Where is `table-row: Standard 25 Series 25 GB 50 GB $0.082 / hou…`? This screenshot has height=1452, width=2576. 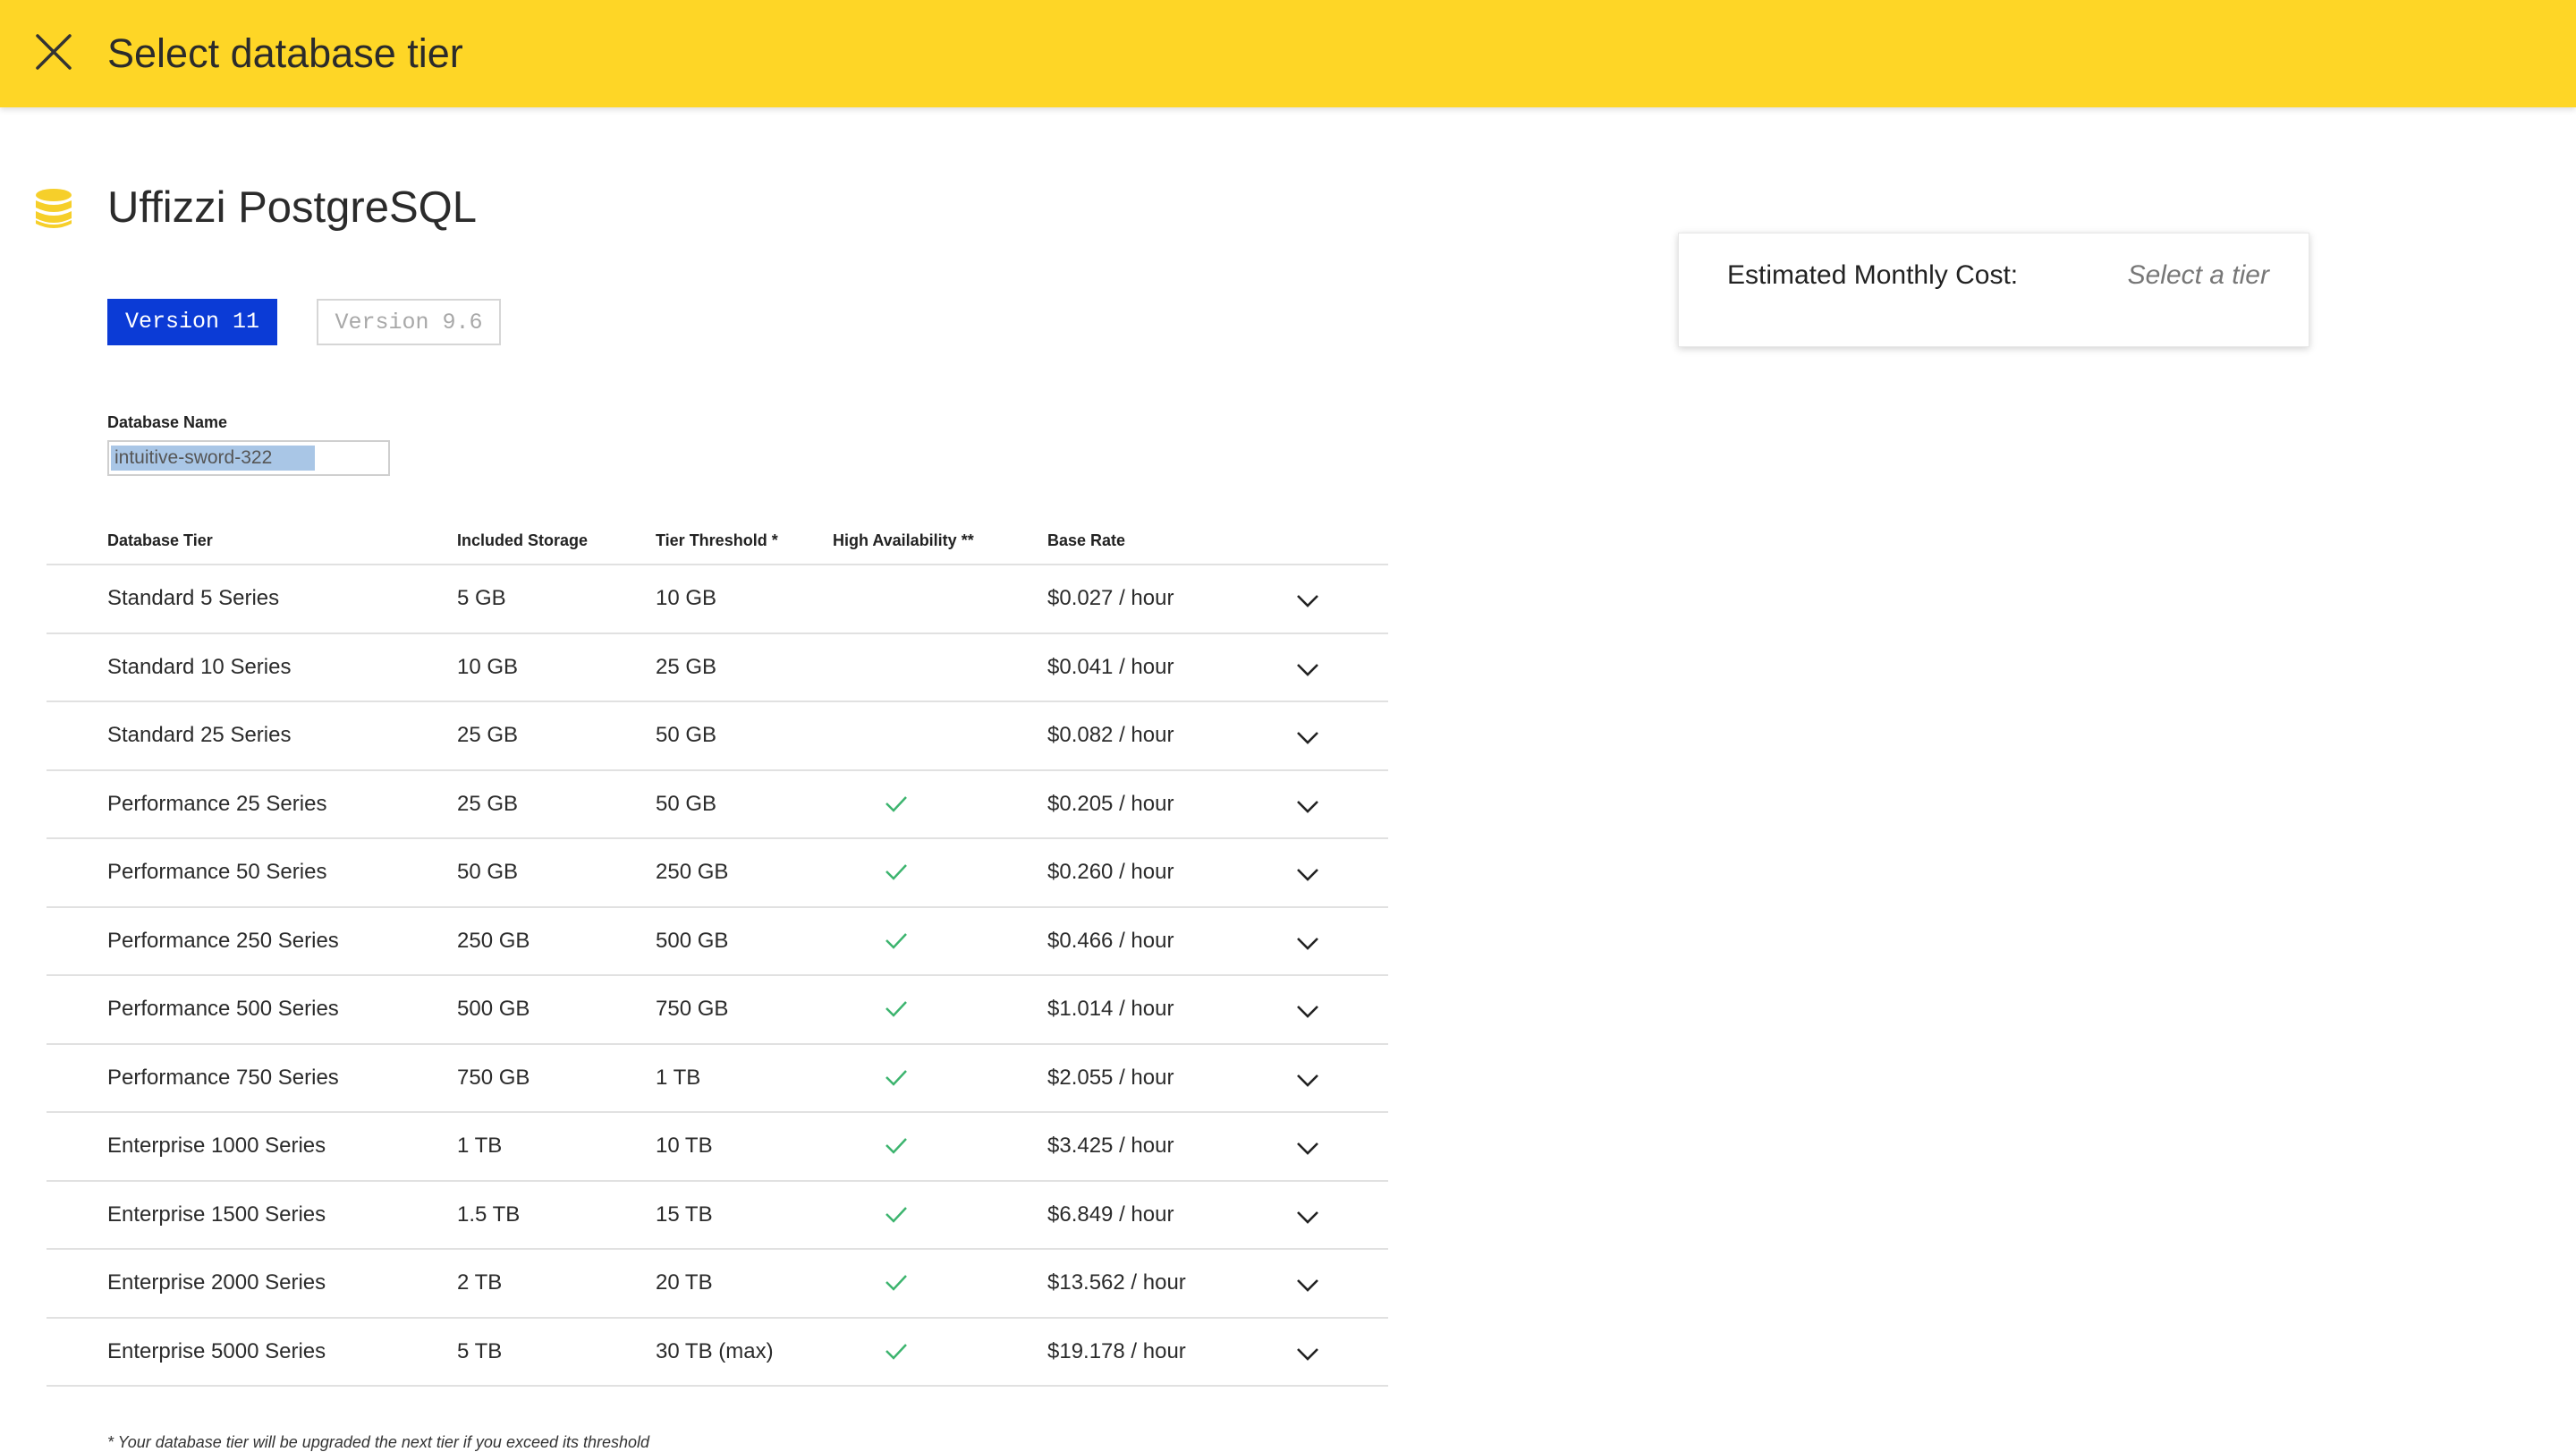
table-row: Standard 25 Series 25 GB 50 GB $0.082 / hou… is located at coordinates (717, 736).